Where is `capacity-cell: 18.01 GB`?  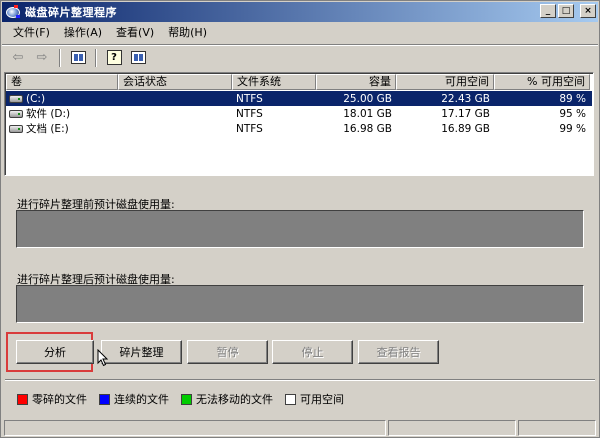
capacity-cell: 18.01 GB is located at coordinates (367, 113).